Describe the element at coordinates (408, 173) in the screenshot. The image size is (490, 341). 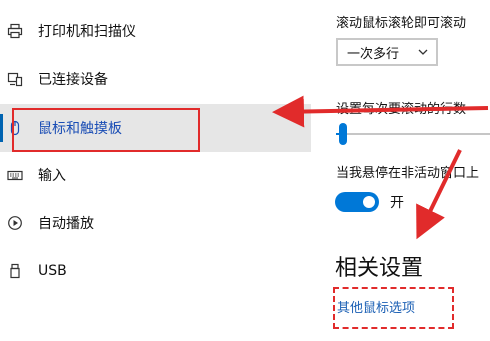
I see `inactive-scroll-label: 当我悬停在非活动窗口上` at that location.